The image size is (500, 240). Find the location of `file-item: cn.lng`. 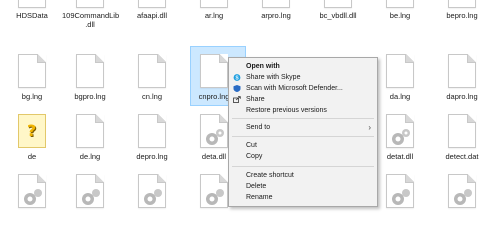

file-item: cn.lng is located at coordinates (152, 76).